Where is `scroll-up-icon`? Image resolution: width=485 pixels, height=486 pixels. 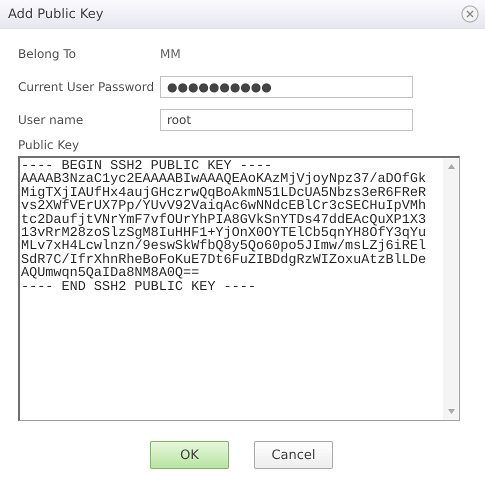 scroll-up-icon is located at coordinates (451, 166).